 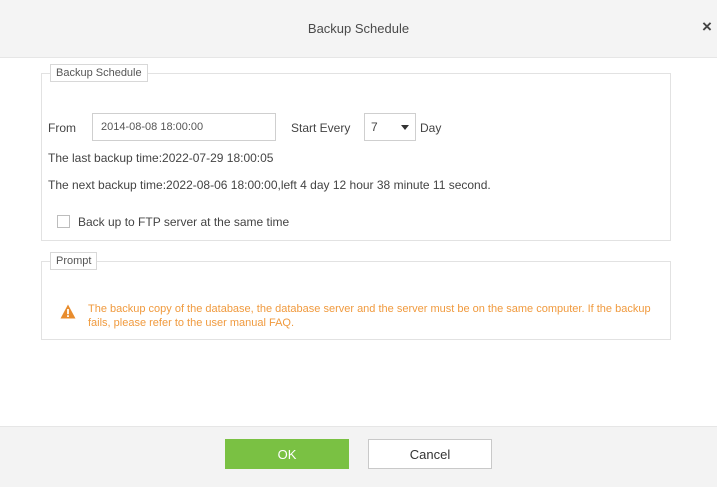 I want to click on ok-button: OK, so click(x=287, y=454).